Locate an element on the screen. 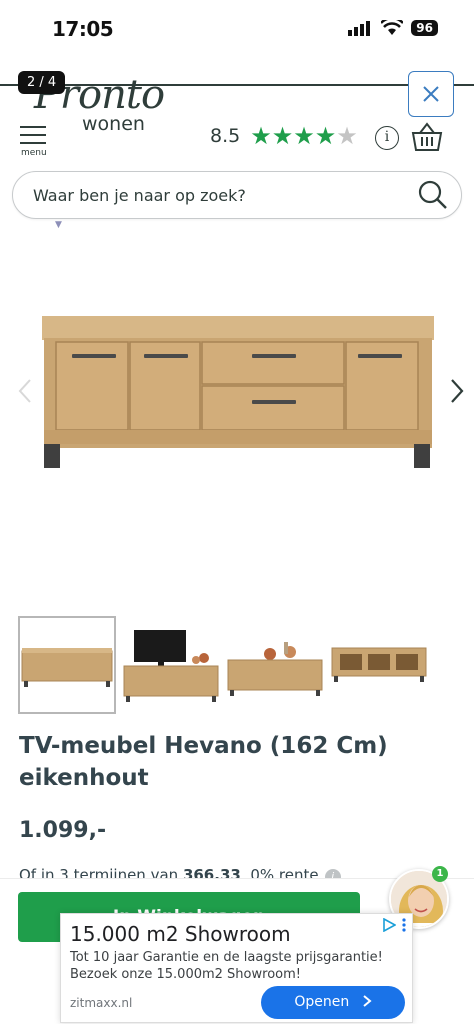 Image resolution: width=474 pixels, height=1024 pixels. search-input: Waar ben je naar op zoek? is located at coordinates (237, 195).